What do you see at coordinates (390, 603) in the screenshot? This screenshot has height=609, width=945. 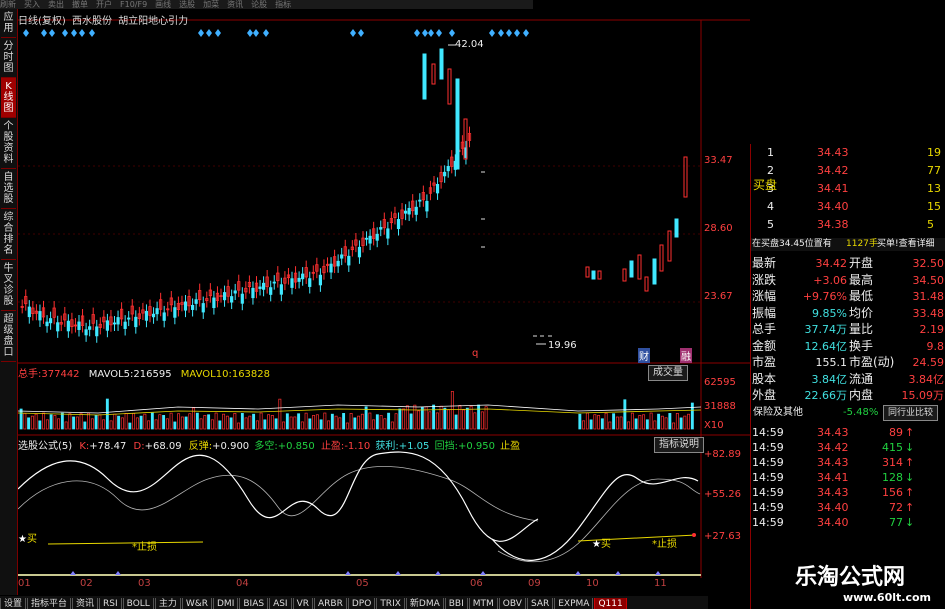 I see `indicator-tab: TRIX` at bounding box center [390, 603].